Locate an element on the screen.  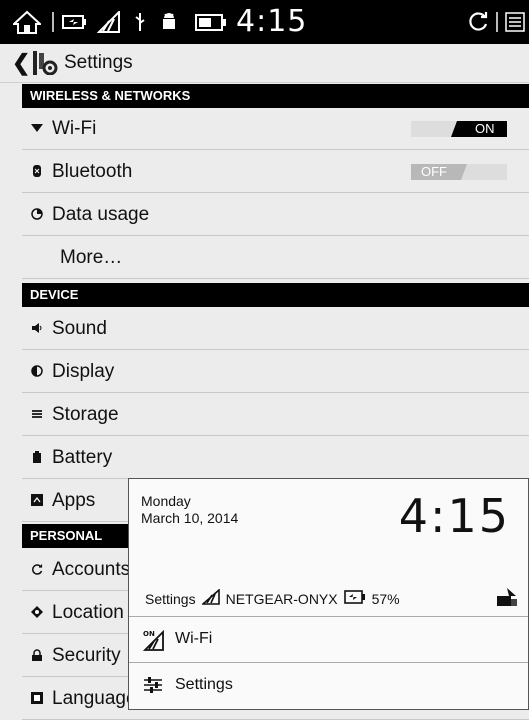
page-title: Settings is located at coordinates (98, 63).